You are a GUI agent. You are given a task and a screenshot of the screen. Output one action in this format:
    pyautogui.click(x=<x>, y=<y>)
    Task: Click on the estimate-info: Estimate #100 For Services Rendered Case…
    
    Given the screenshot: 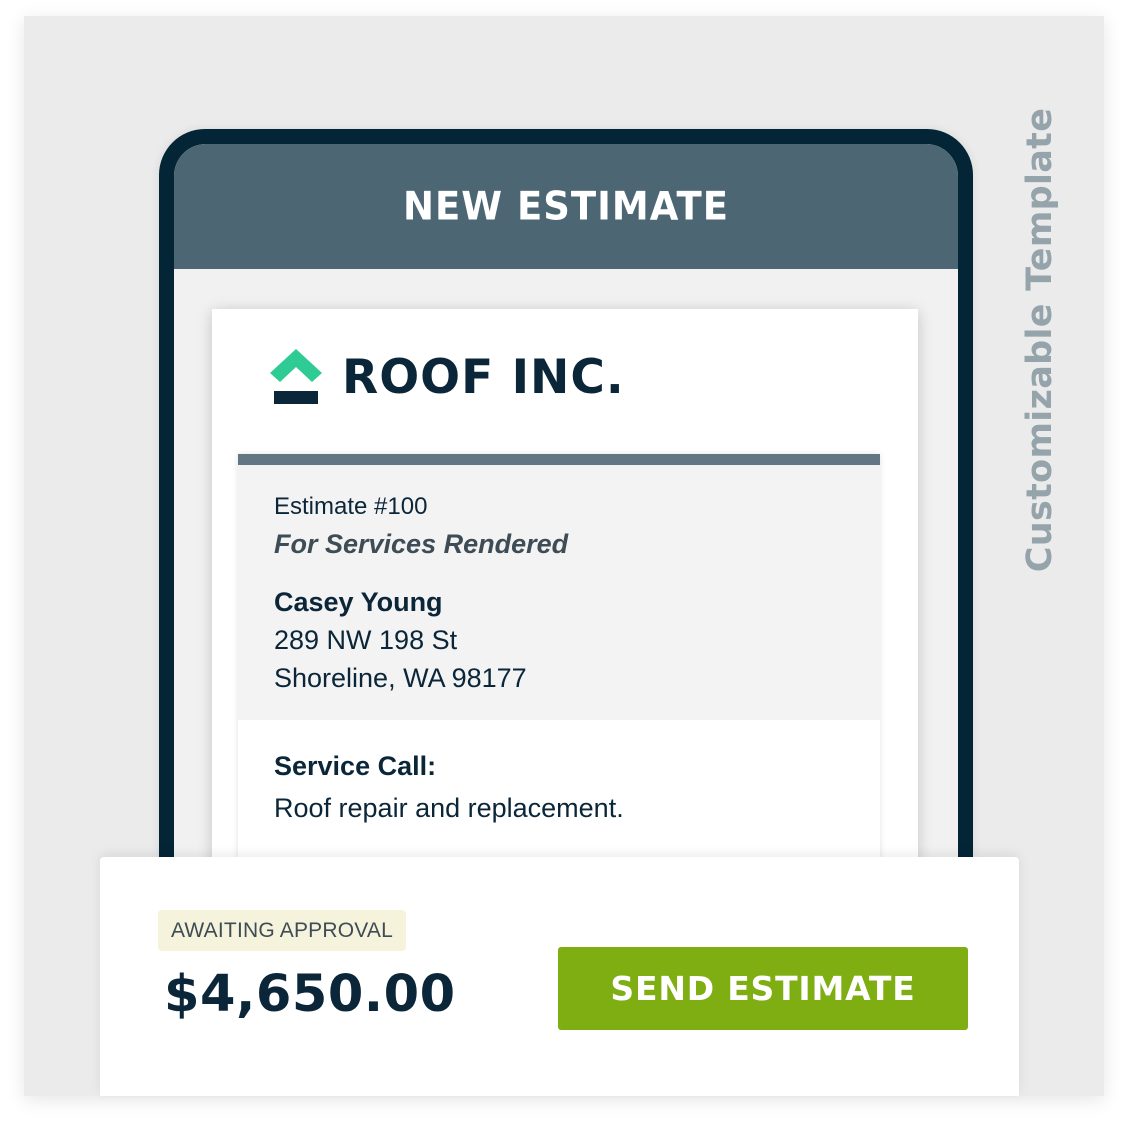 What is the action you would take?
    pyautogui.click(x=559, y=592)
    